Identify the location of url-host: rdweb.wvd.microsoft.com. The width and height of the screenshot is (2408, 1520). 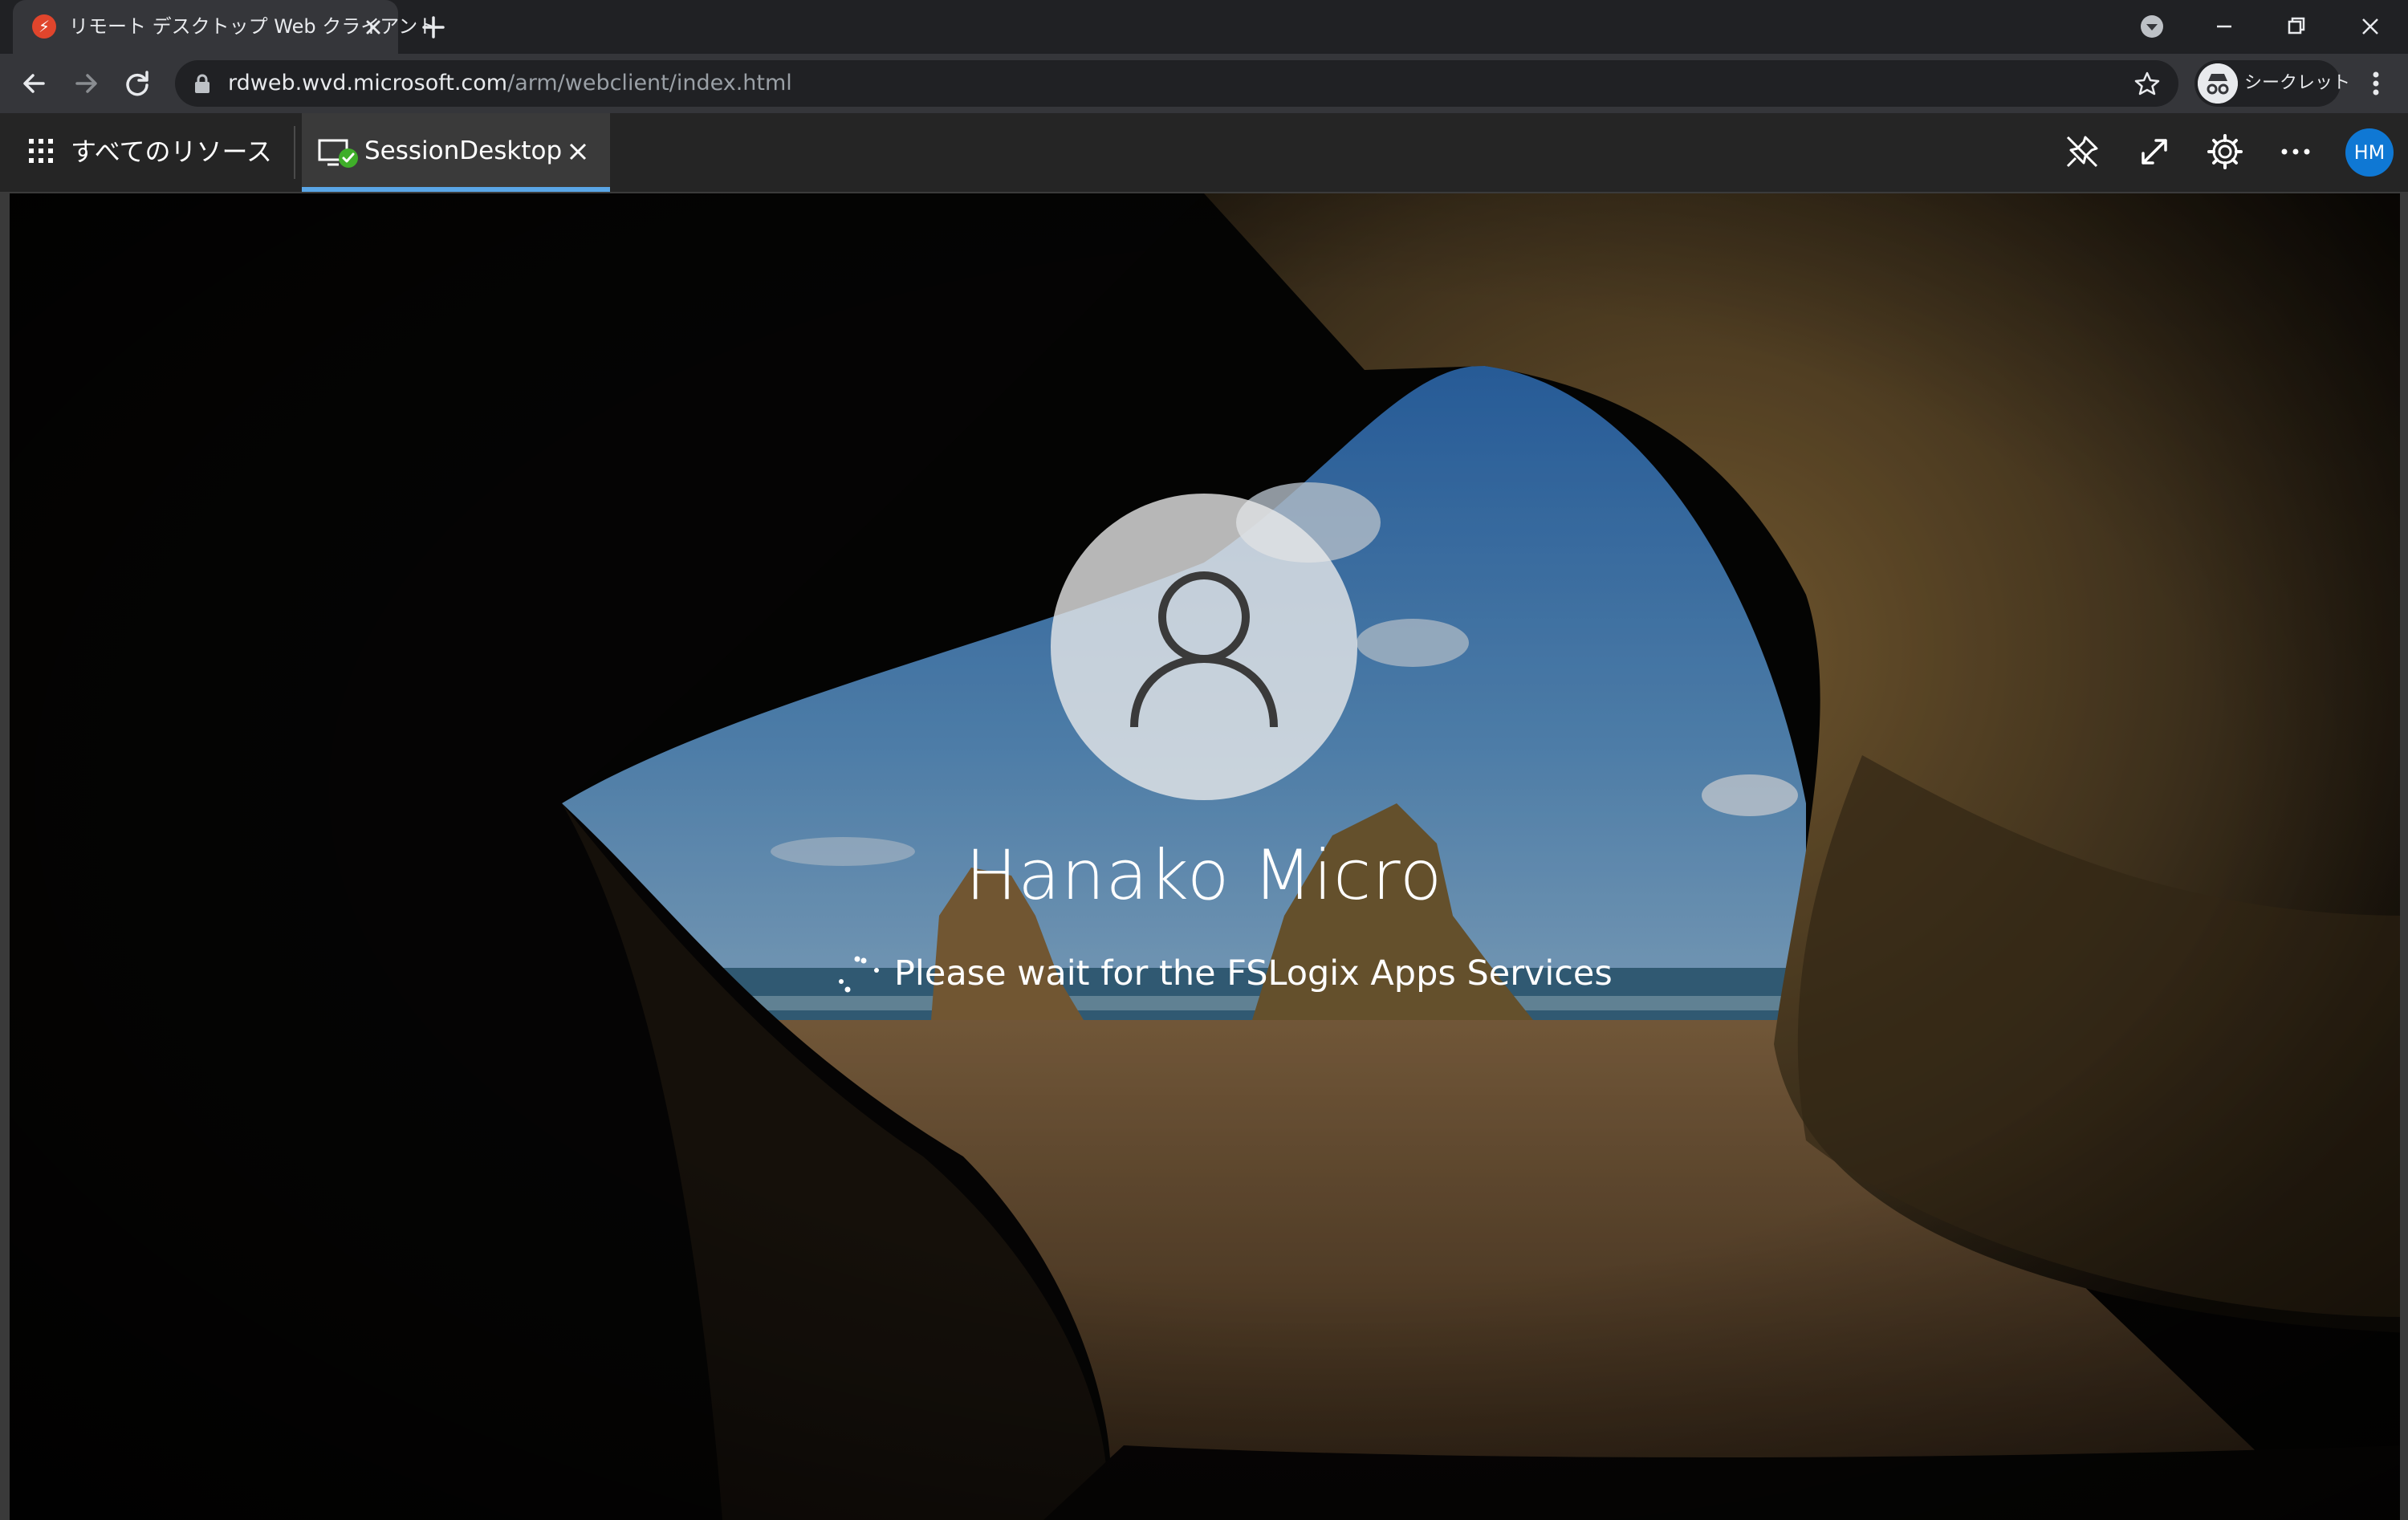
(368, 83).